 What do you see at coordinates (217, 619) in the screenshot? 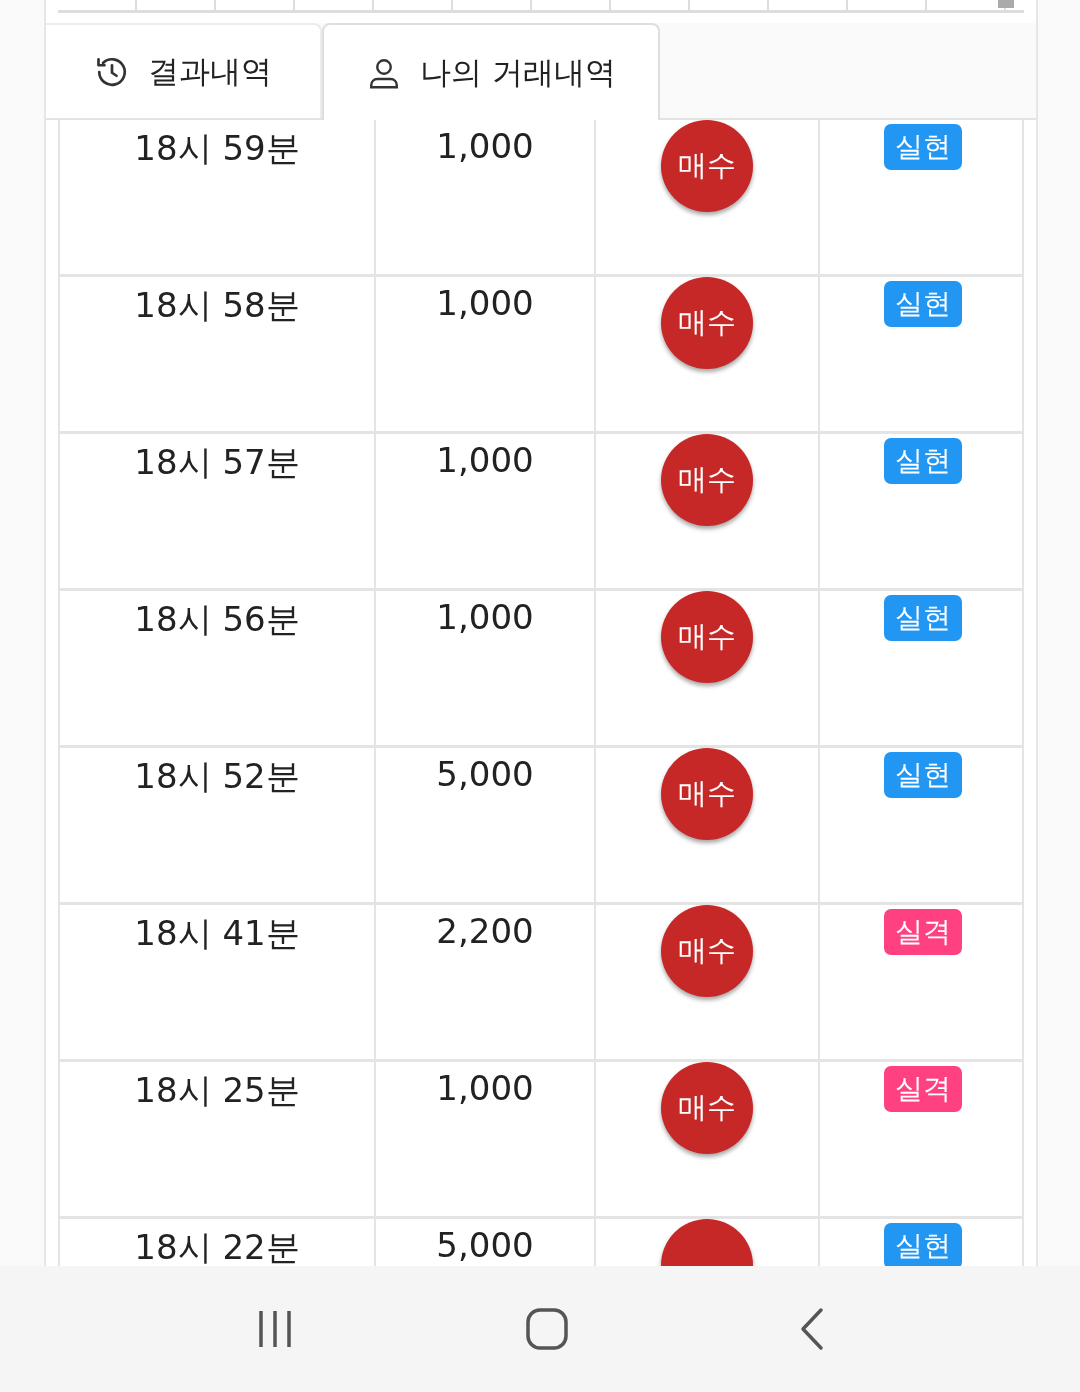
I see `time-text: 18시 56분` at bounding box center [217, 619].